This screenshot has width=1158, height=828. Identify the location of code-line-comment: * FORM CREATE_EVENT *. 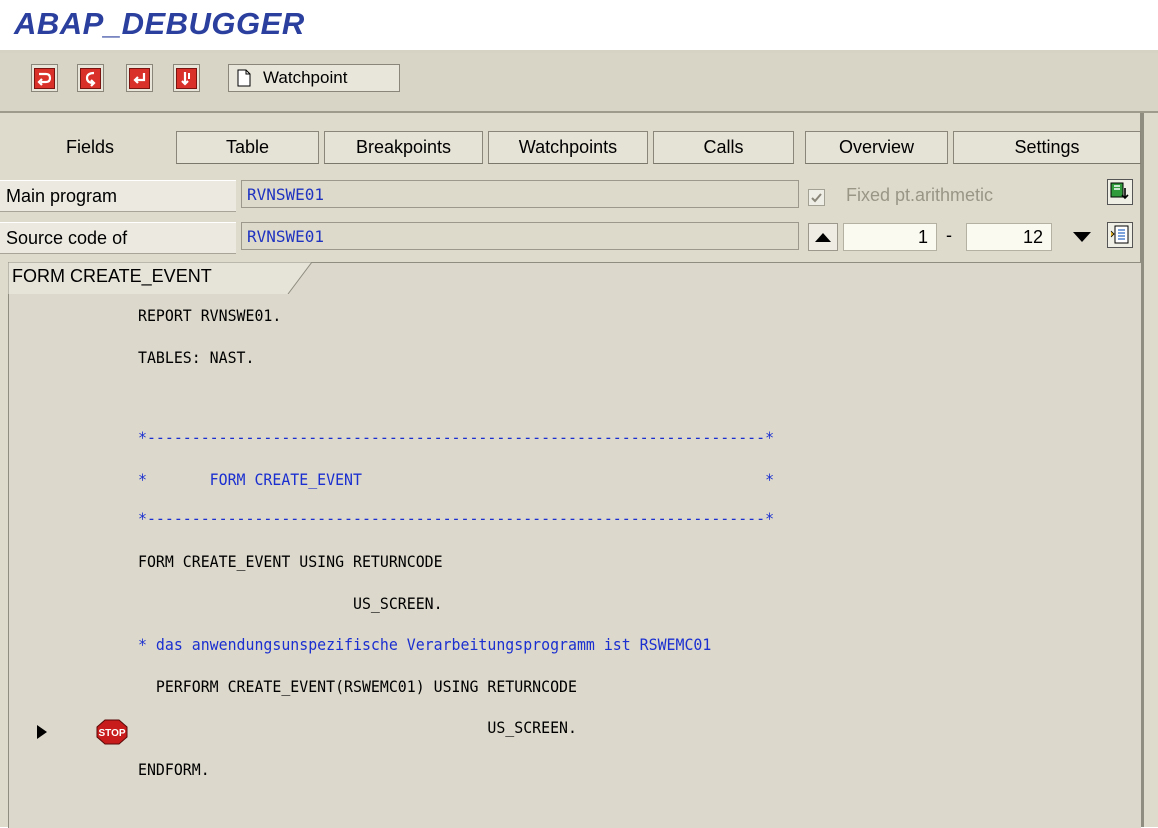
(456, 479).